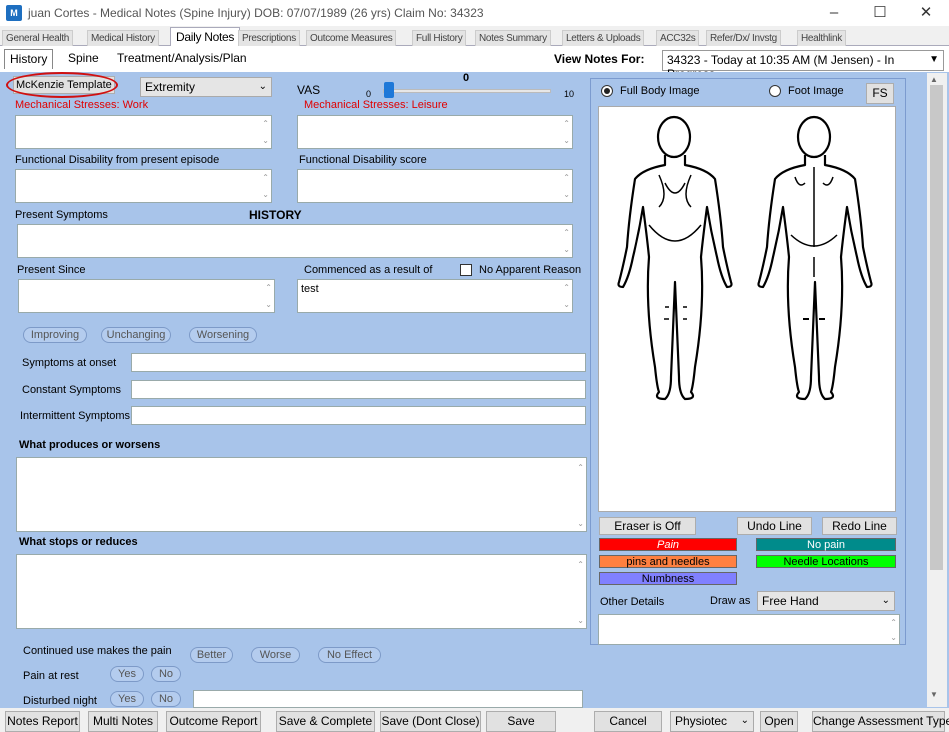 Image resolution: width=949 pixels, height=732 pixels. I want to click on subtab-treatment-analysis-plan: Treatment/Analysis/Plan, so click(182, 59).